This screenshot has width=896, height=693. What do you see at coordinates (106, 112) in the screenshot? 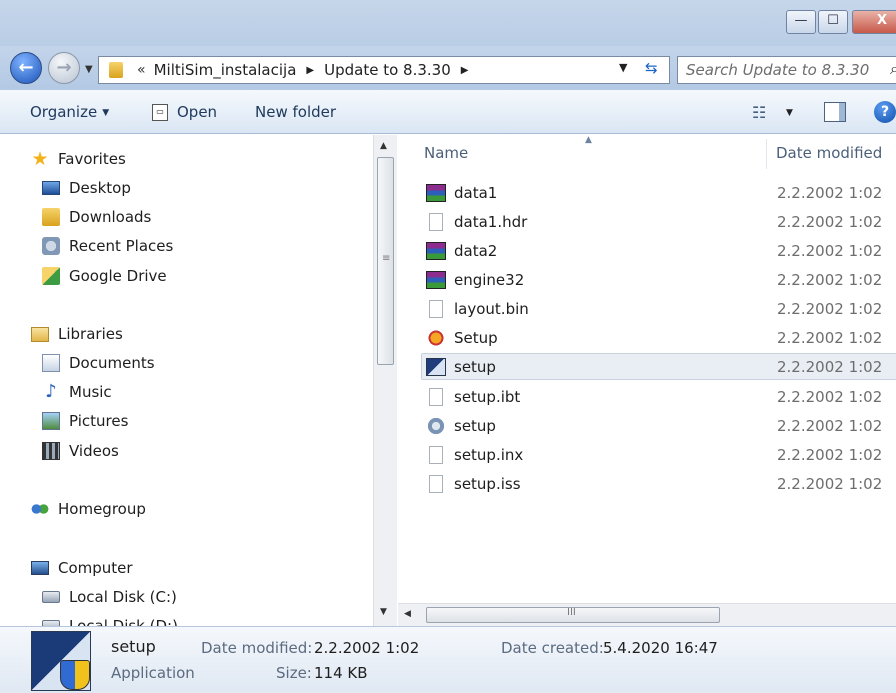
I see `chevron-down-icon: ▼` at bounding box center [106, 112].